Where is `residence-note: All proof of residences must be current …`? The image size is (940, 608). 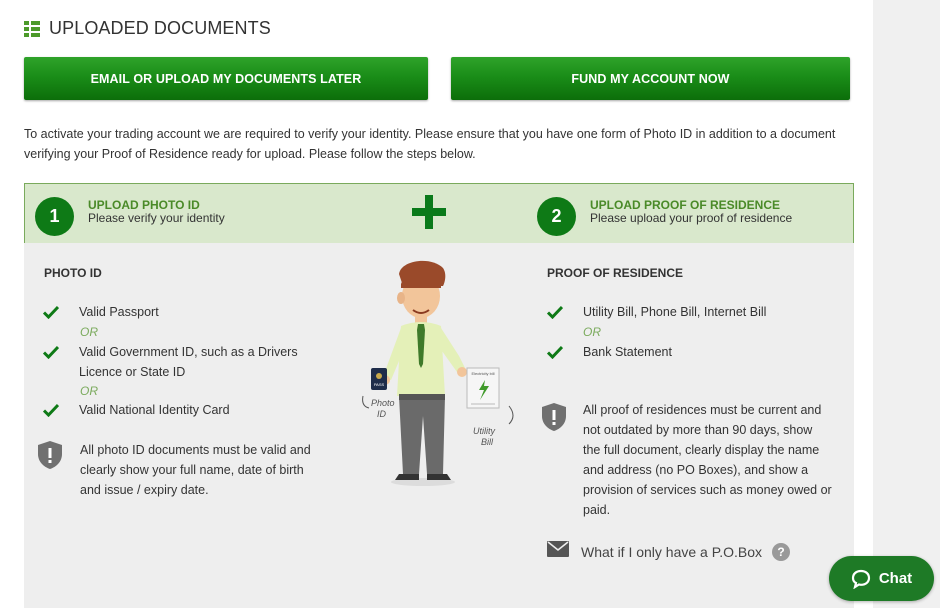
residence-note: All proof of residences must be current … is located at coordinates (707, 460).